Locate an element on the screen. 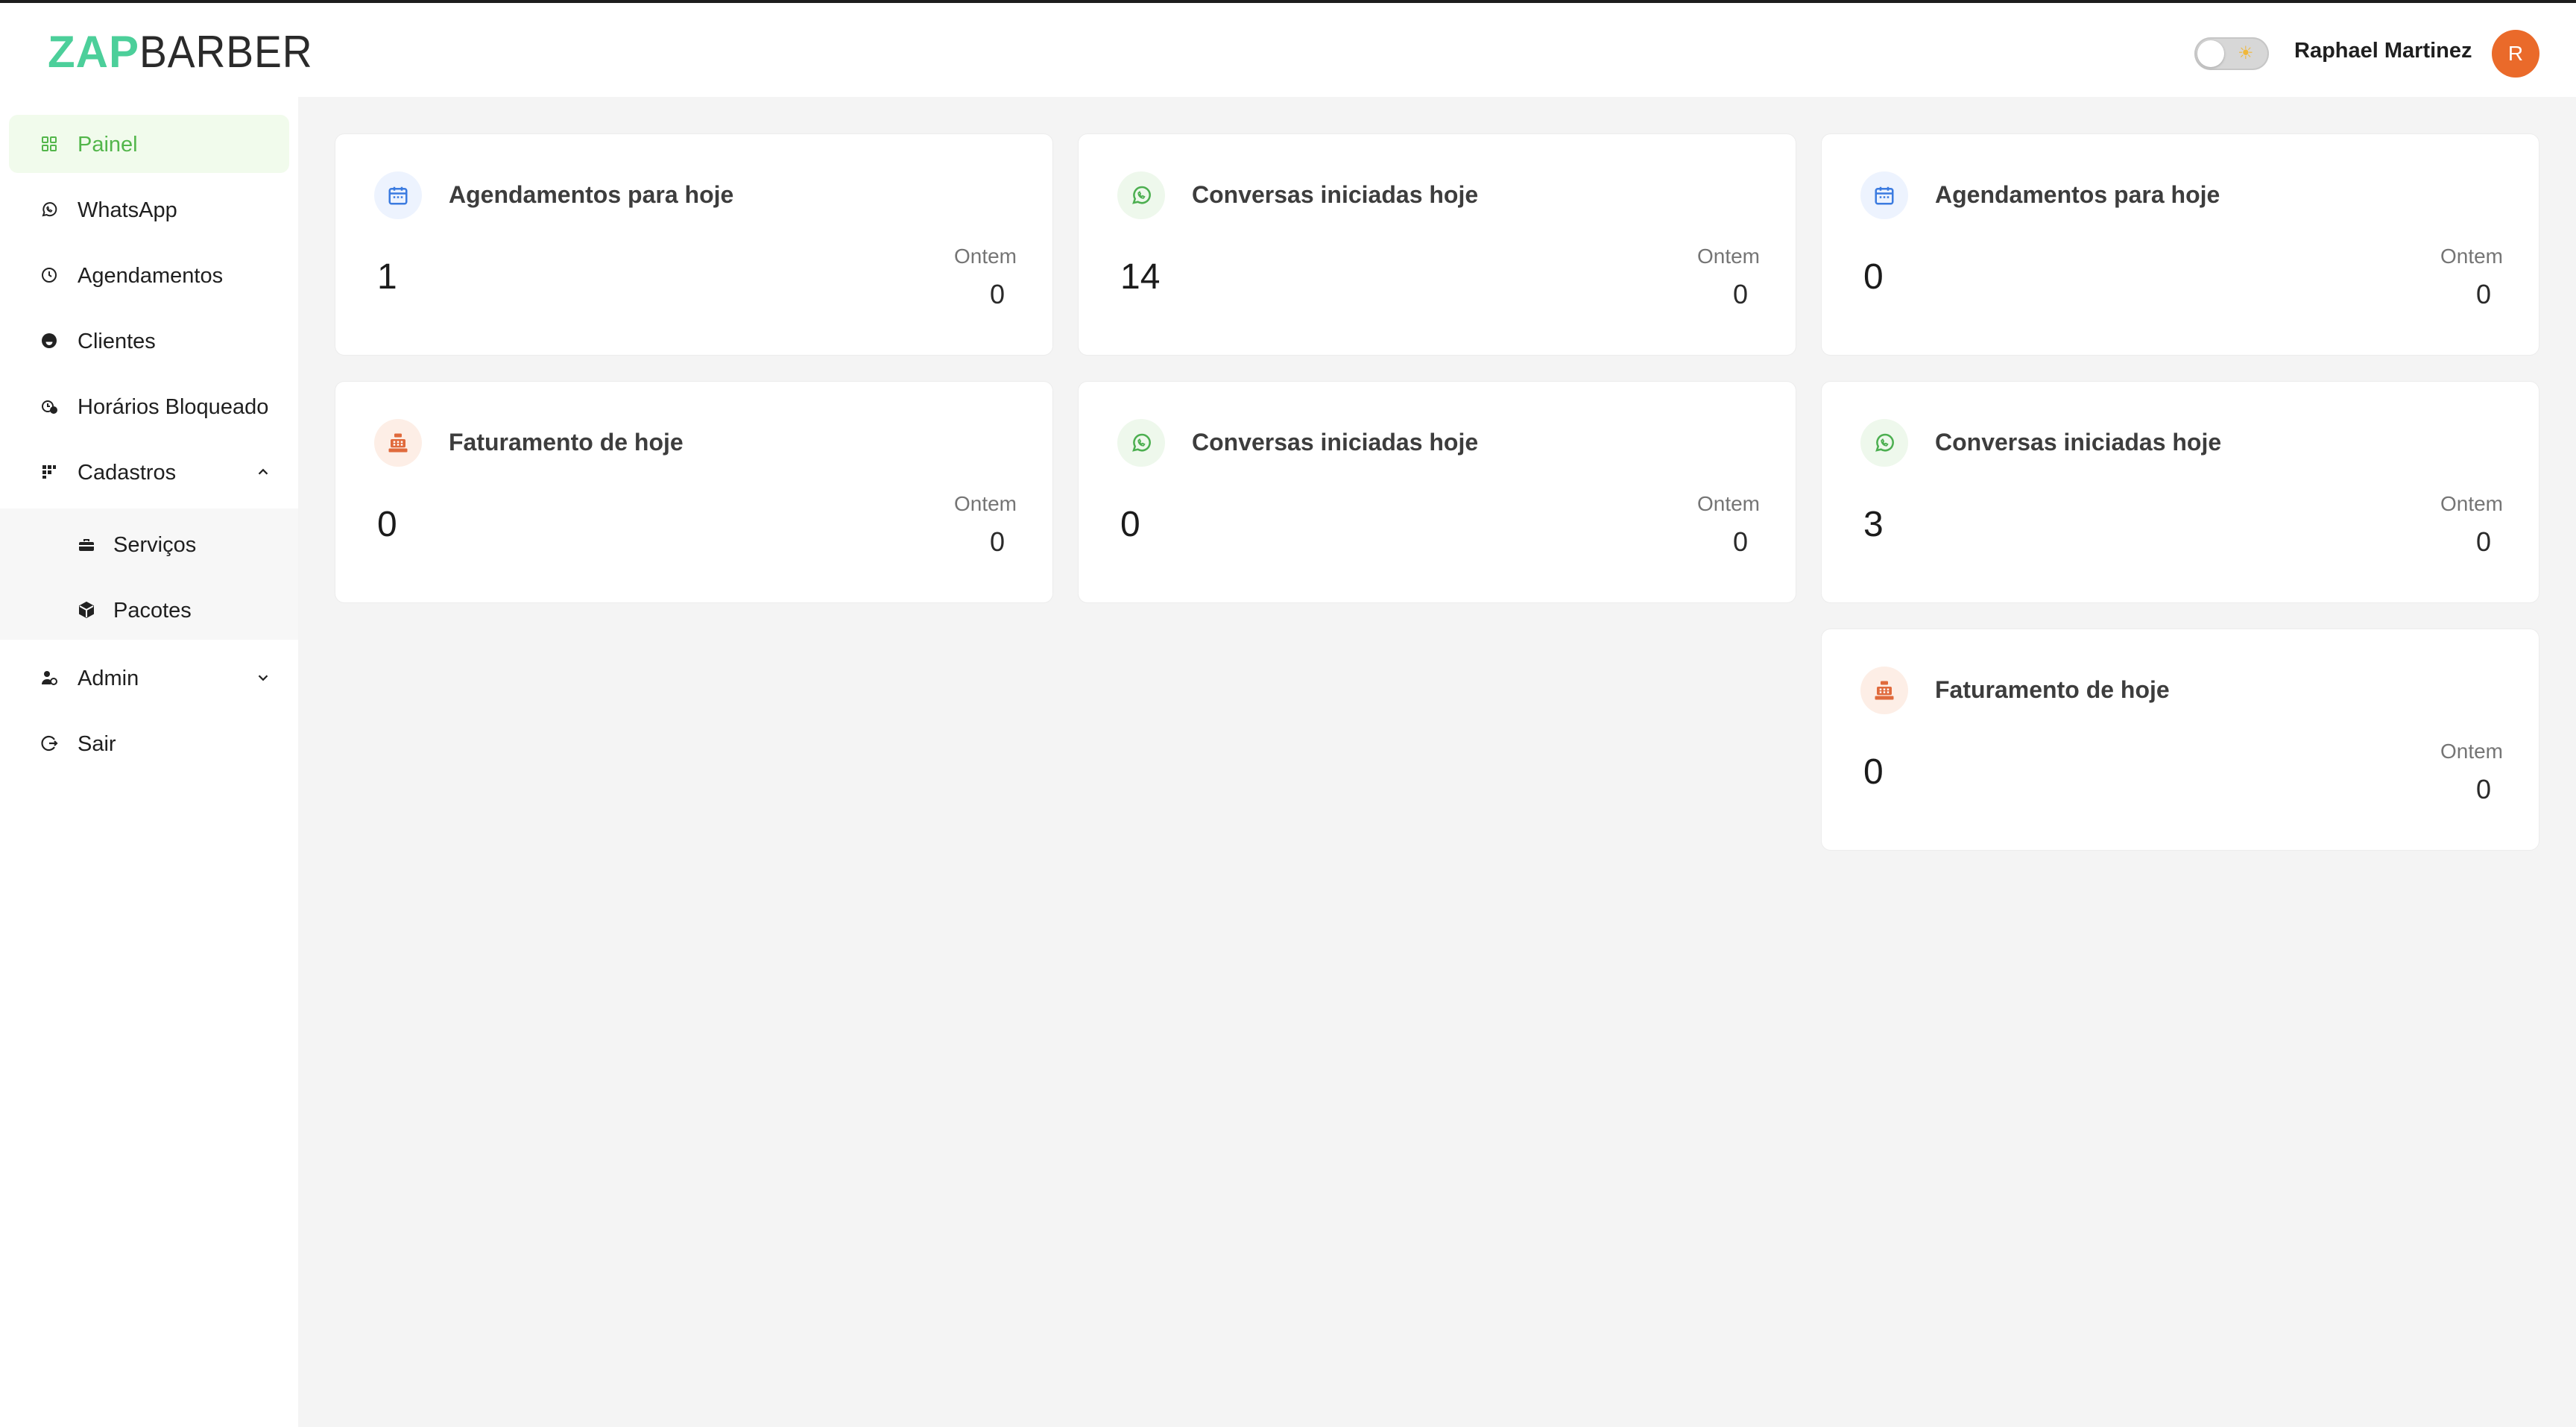 The width and height of the screenshot is (2576, 1427). box-icon is located at coordinates (87, 610).